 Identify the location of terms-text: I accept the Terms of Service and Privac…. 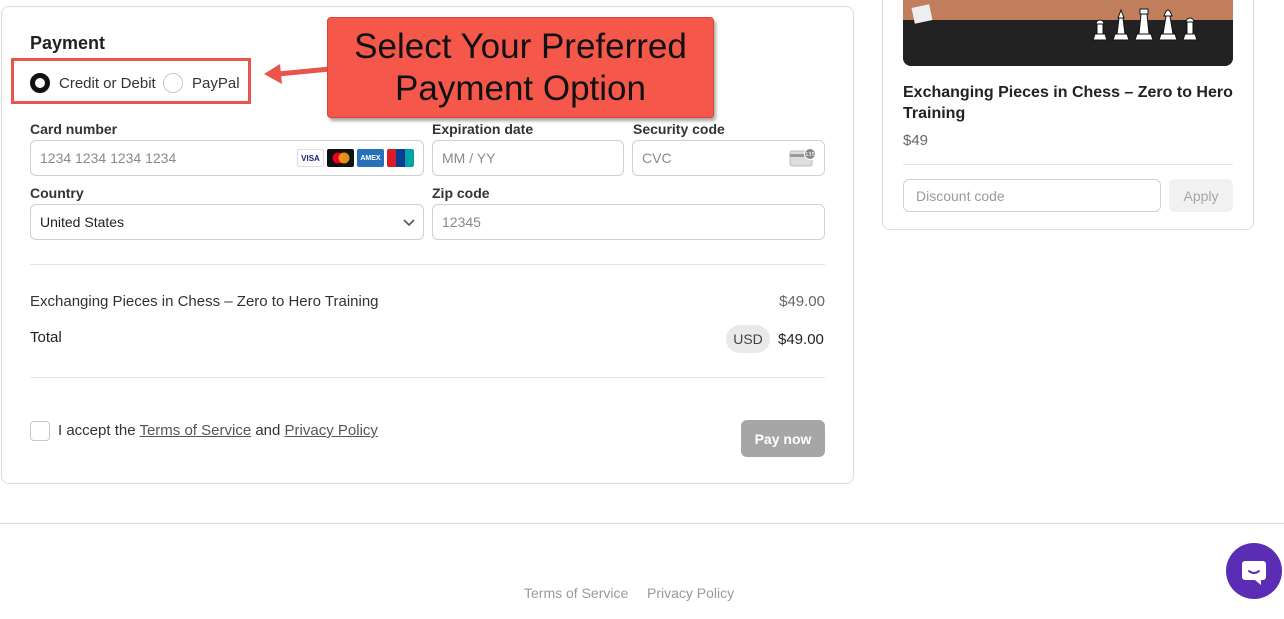
(218, 430).